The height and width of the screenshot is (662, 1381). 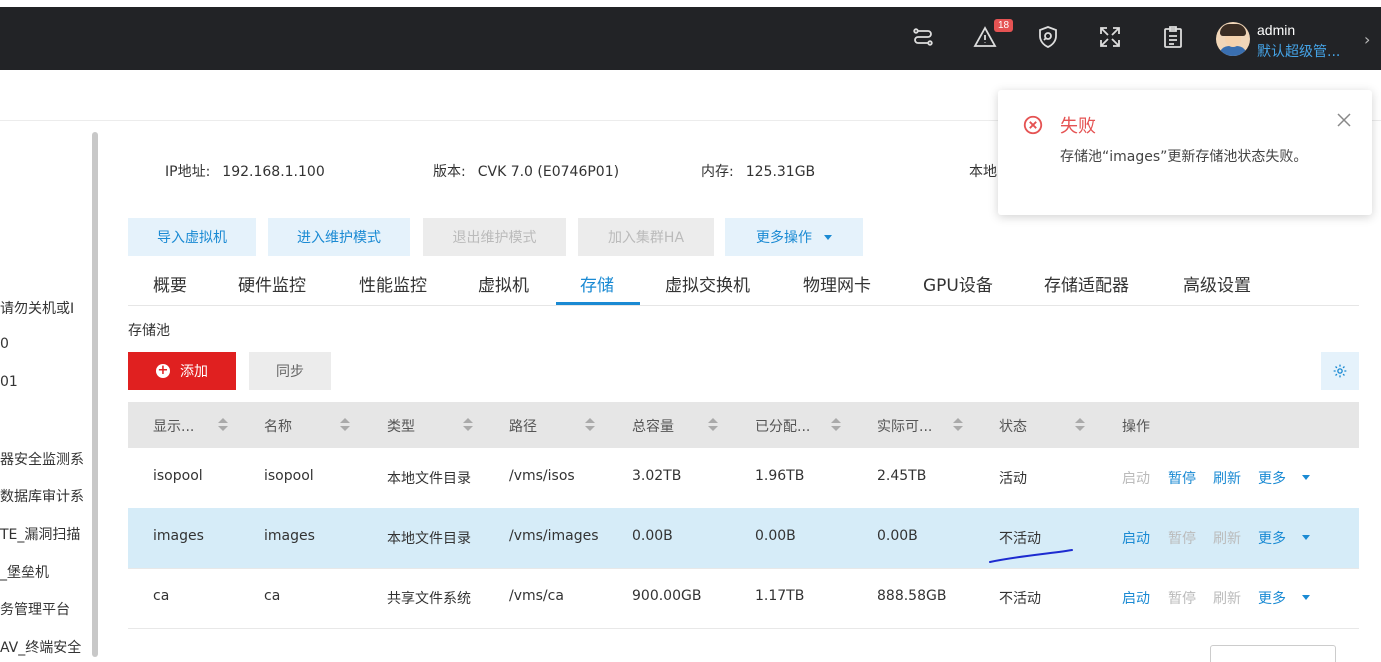 I want to click on sidebar-item: TE_漏洞扫描, so click(x=45, y=534).